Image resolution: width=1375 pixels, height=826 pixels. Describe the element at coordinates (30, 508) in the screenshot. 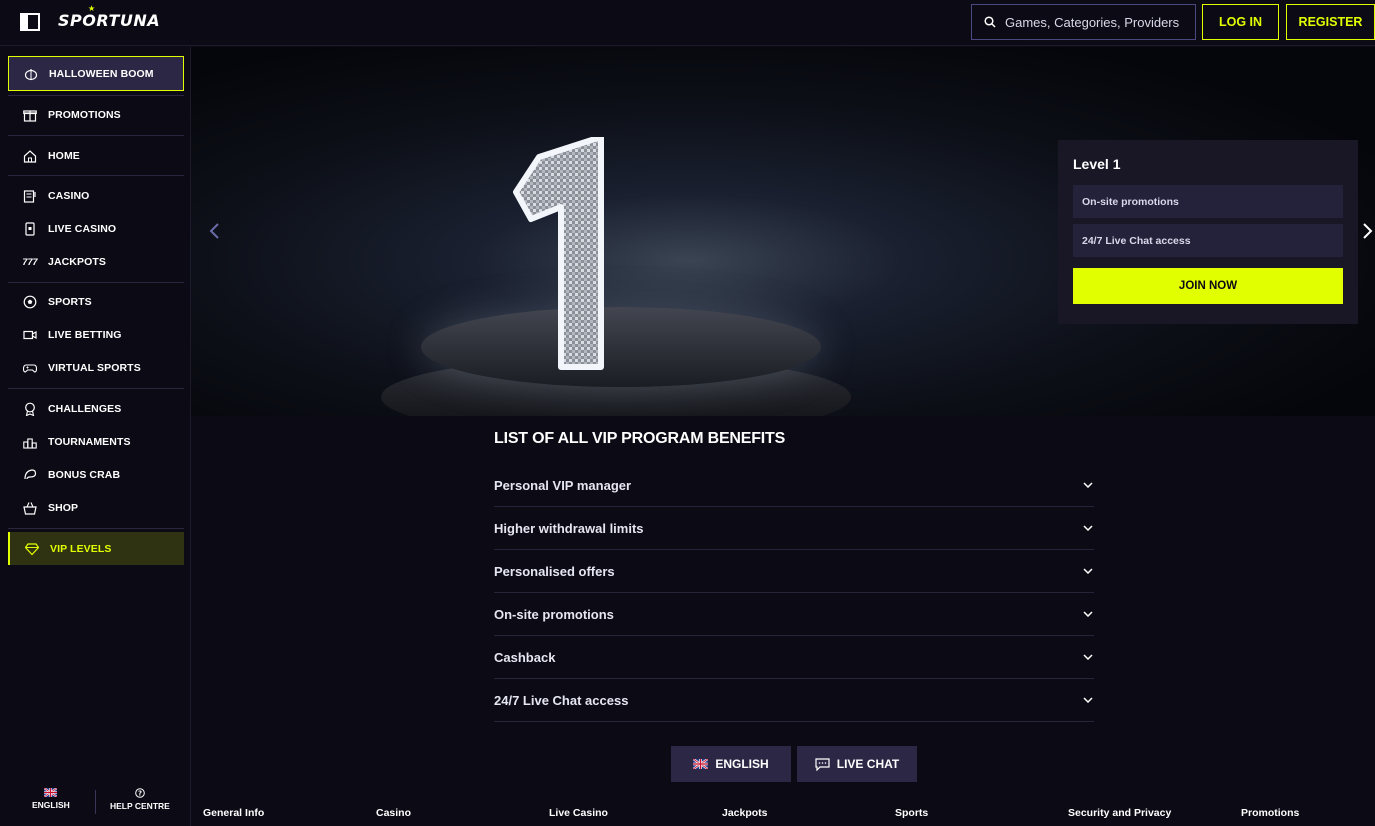

I see `basket-icon` at that location.